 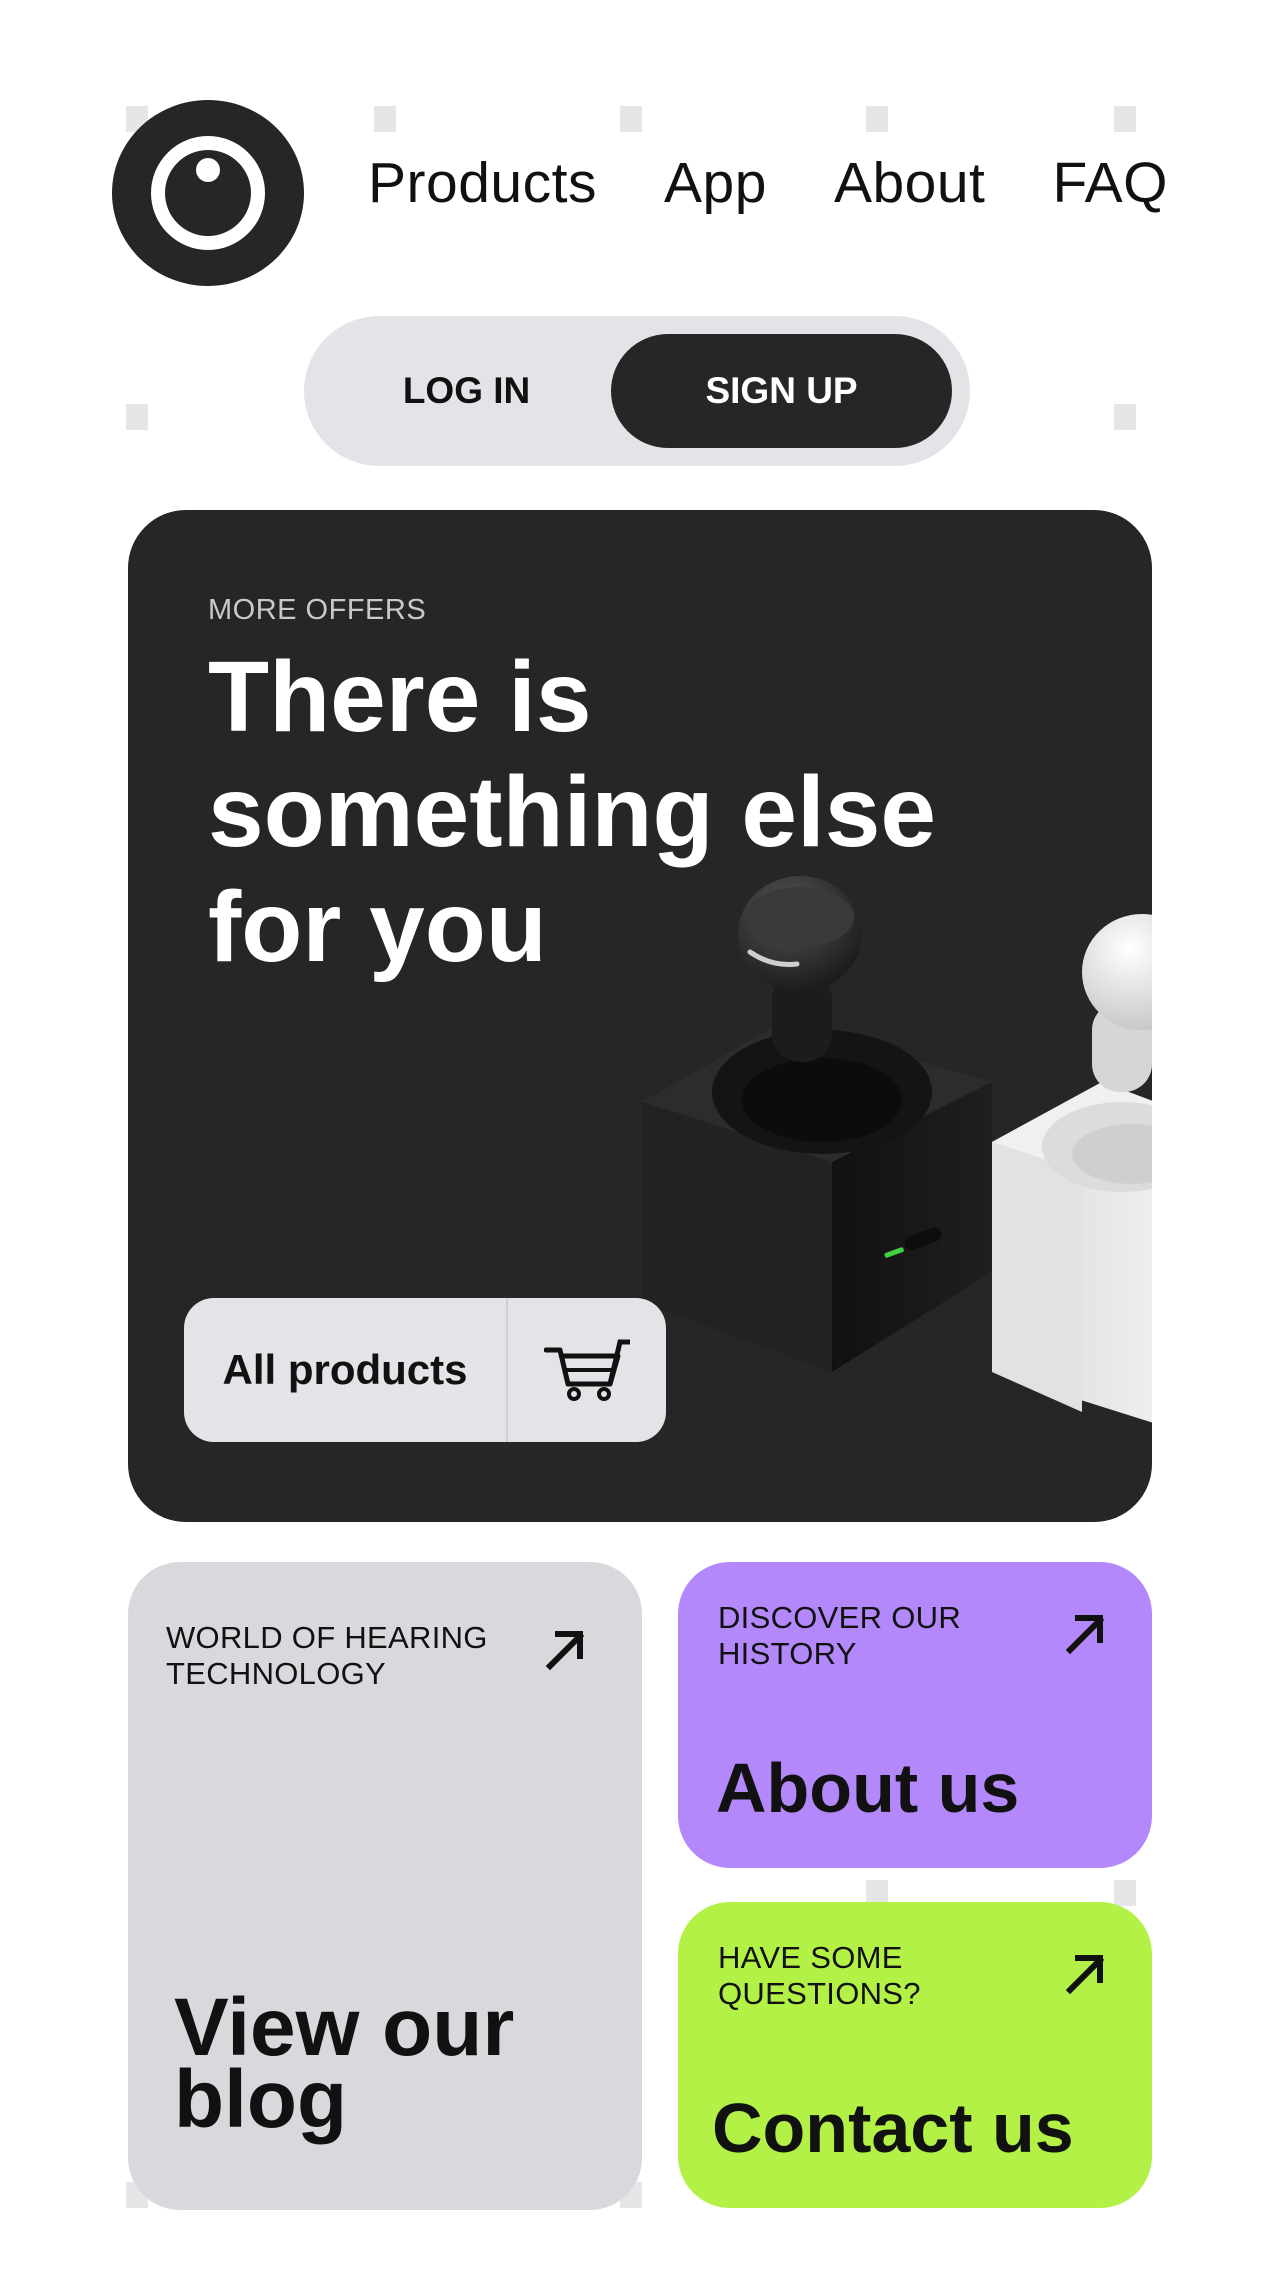 What do you see at coordinates (768, 183) in the screenshot?
I see `main-nav: Products App About FAQ` at bounding box center [768, 183].